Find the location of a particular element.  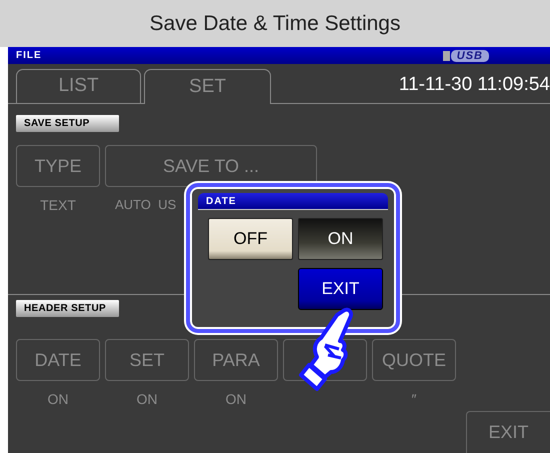

section-heading: HEADER SETUP is located at coordinates (67, 308).